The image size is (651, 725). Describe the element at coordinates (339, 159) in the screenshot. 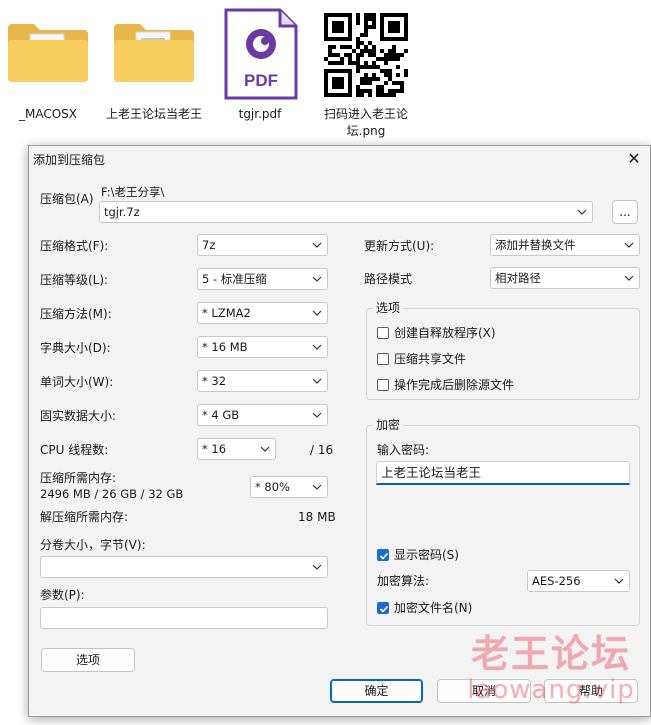

I see `title-bar: 添加到压缩包 ✕` at that location.